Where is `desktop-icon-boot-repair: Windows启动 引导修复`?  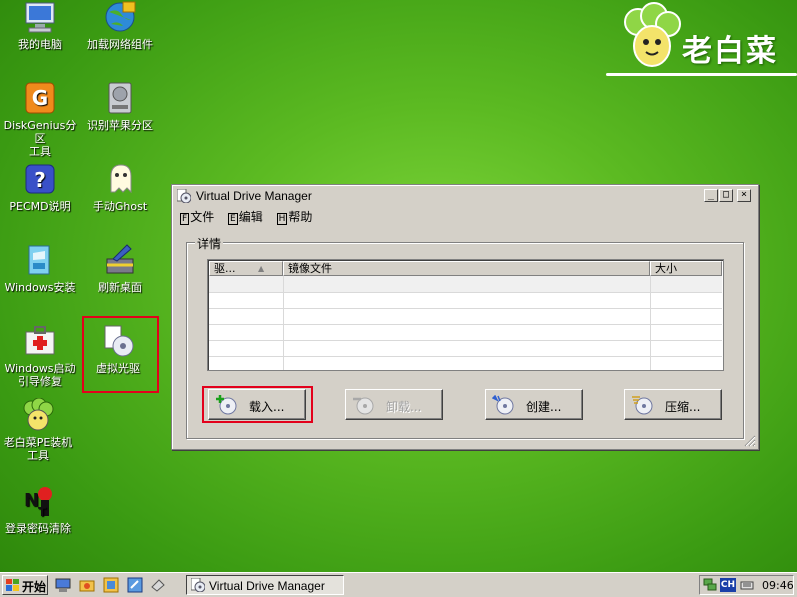
desktop-icon-boot-repair: Windows启动 引导修复 is located at coordinates (40, 356).